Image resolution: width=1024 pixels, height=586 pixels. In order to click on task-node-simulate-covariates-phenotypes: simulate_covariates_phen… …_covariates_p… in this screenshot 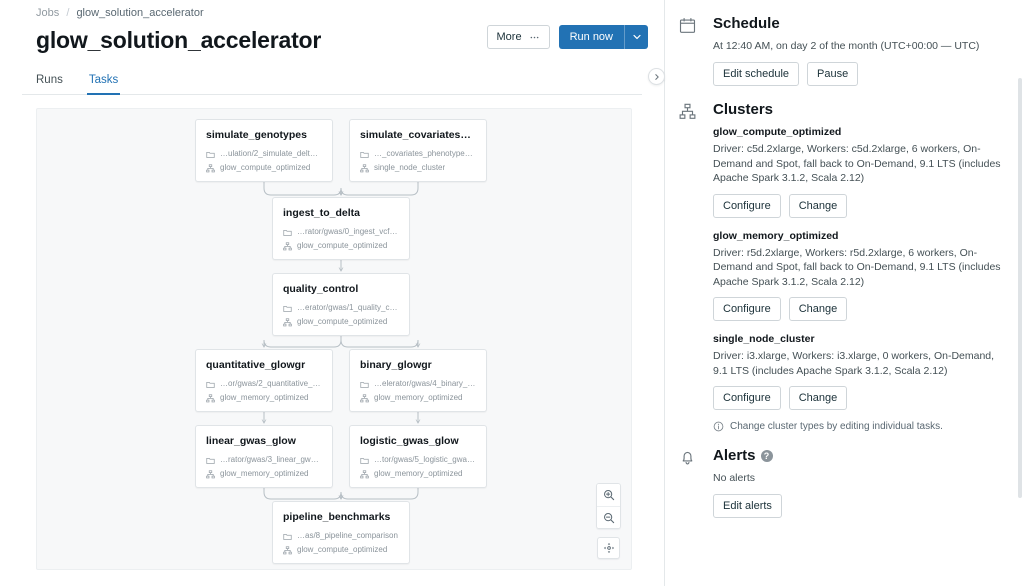, I will do `click(418, 150)`.